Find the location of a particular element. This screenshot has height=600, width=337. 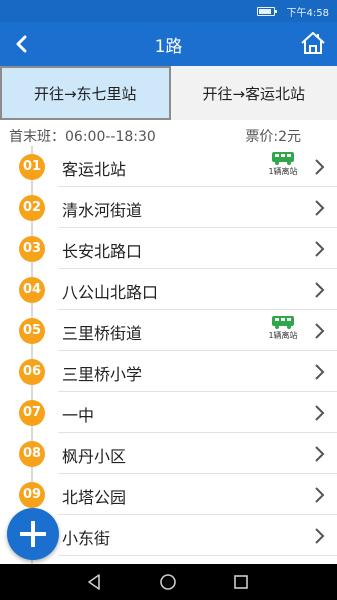

stop-row: 01 客运北站 1辆离站 is located at coordinates (168, 166).